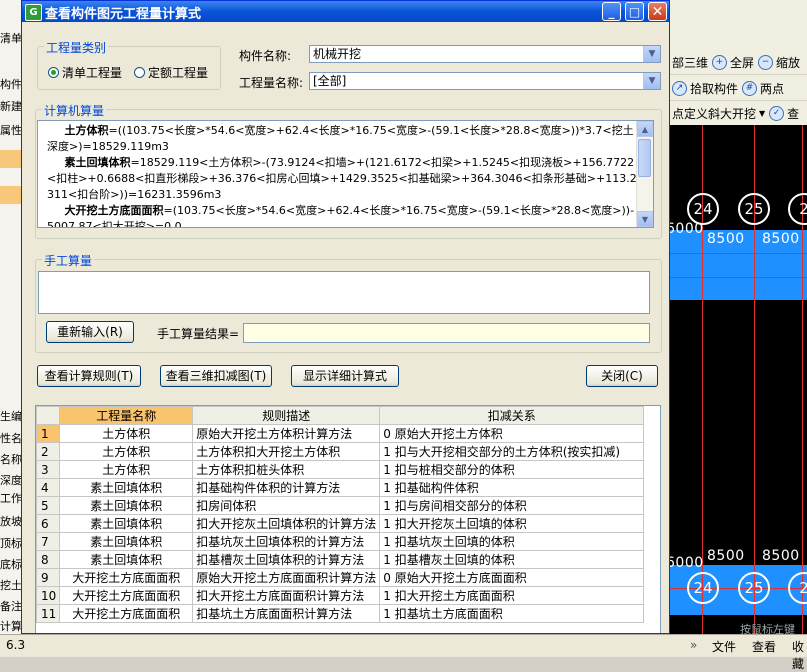 Image resolution: width=807 pixels, height=672 pixels. I want to click on table-row: 6 素土回填体积 扣大开挖灰土回填体积的计算方法 1 扣大开挖灰土回填的体积, so click(340, 523).